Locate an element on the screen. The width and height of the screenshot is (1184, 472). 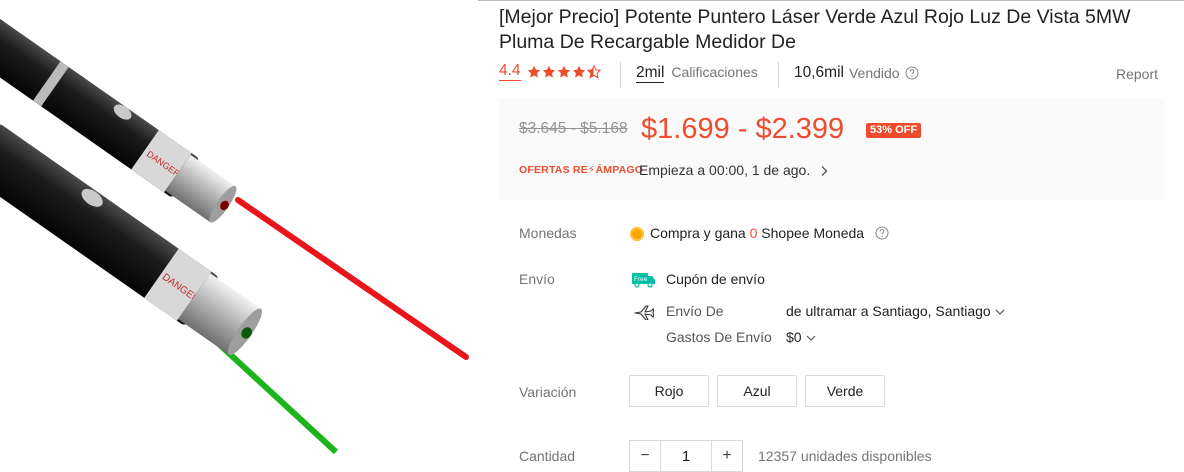
quantity-stepper: − 1 + is located at coordinates (686, 456).